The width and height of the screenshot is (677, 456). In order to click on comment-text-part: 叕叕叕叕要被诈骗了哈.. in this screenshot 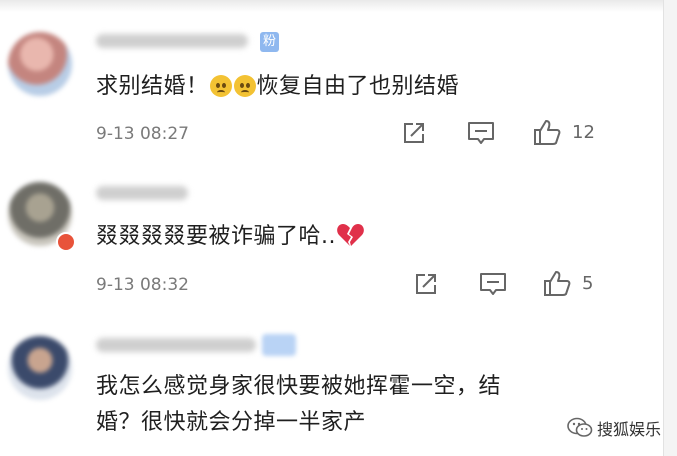, I will do `click(216, 236)`.